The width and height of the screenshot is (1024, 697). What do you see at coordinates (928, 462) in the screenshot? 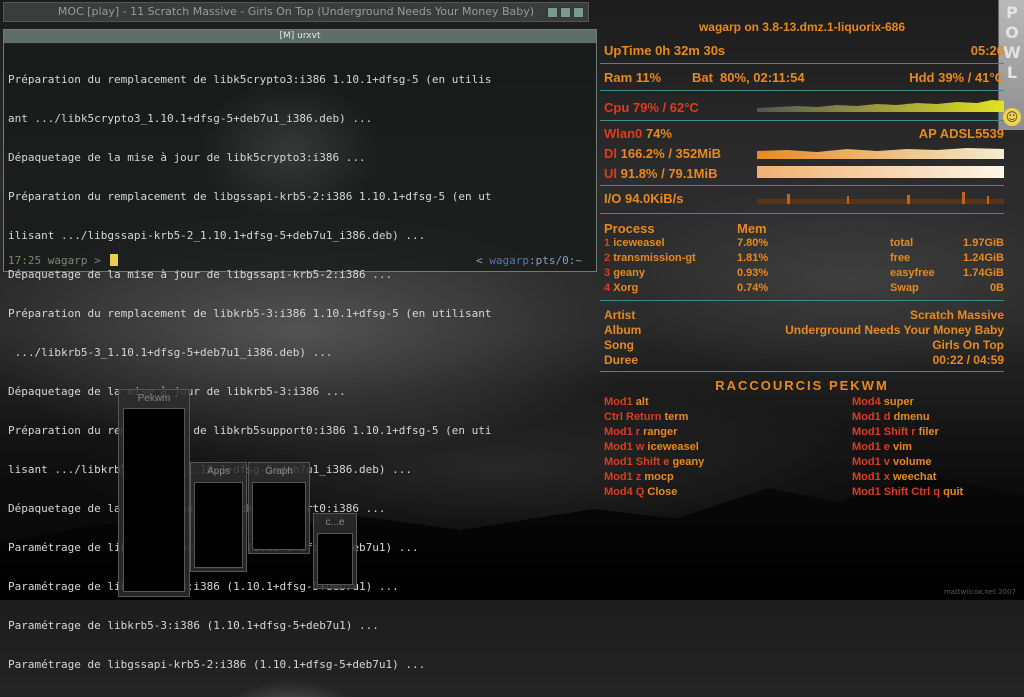
I see `shortcut-item: Mod1 v volume` at bounding box center [928, 462].